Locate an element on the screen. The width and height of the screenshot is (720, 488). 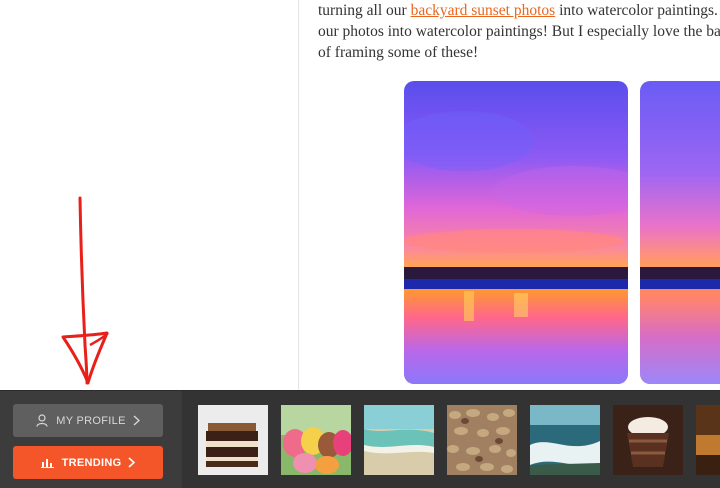
bar-chart-icon is located at coordinates (47, 462).